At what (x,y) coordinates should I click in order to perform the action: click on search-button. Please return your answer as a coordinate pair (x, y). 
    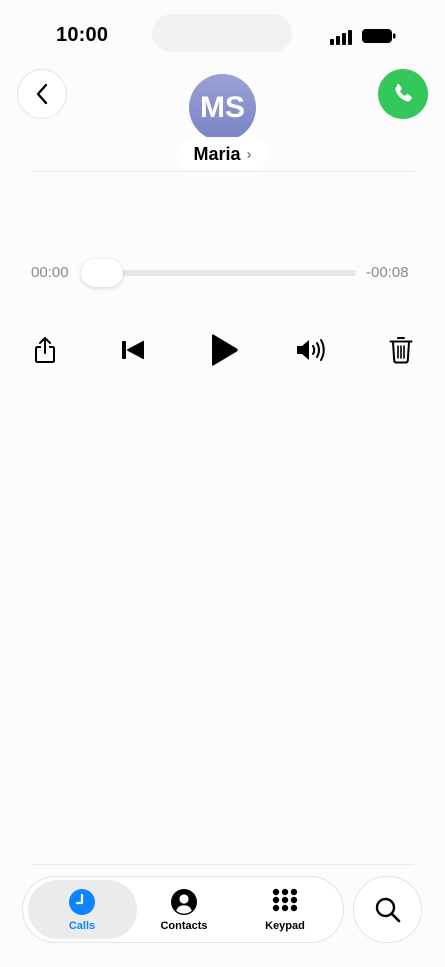
    Looking at the image, I should click on (387, 909).